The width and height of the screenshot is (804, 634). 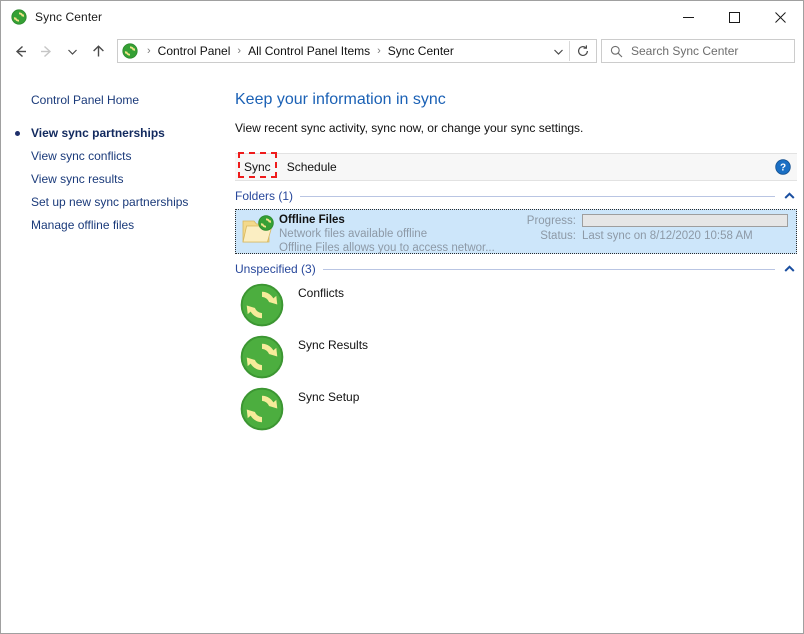 I want to click on refresh-button, so click(x=583, y=51).